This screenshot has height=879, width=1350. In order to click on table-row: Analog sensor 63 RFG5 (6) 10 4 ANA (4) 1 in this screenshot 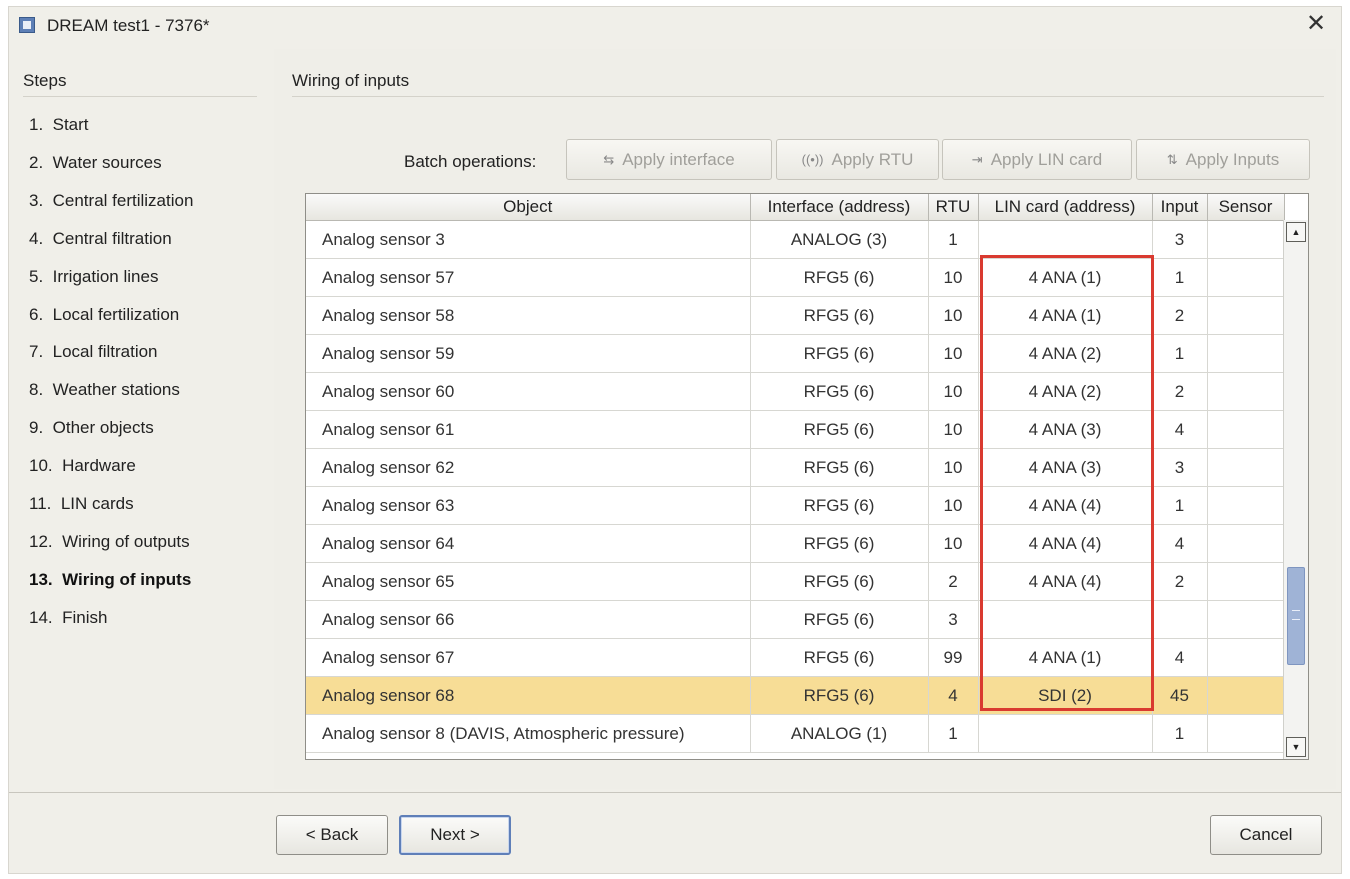, I will do `click(795, 505)`.